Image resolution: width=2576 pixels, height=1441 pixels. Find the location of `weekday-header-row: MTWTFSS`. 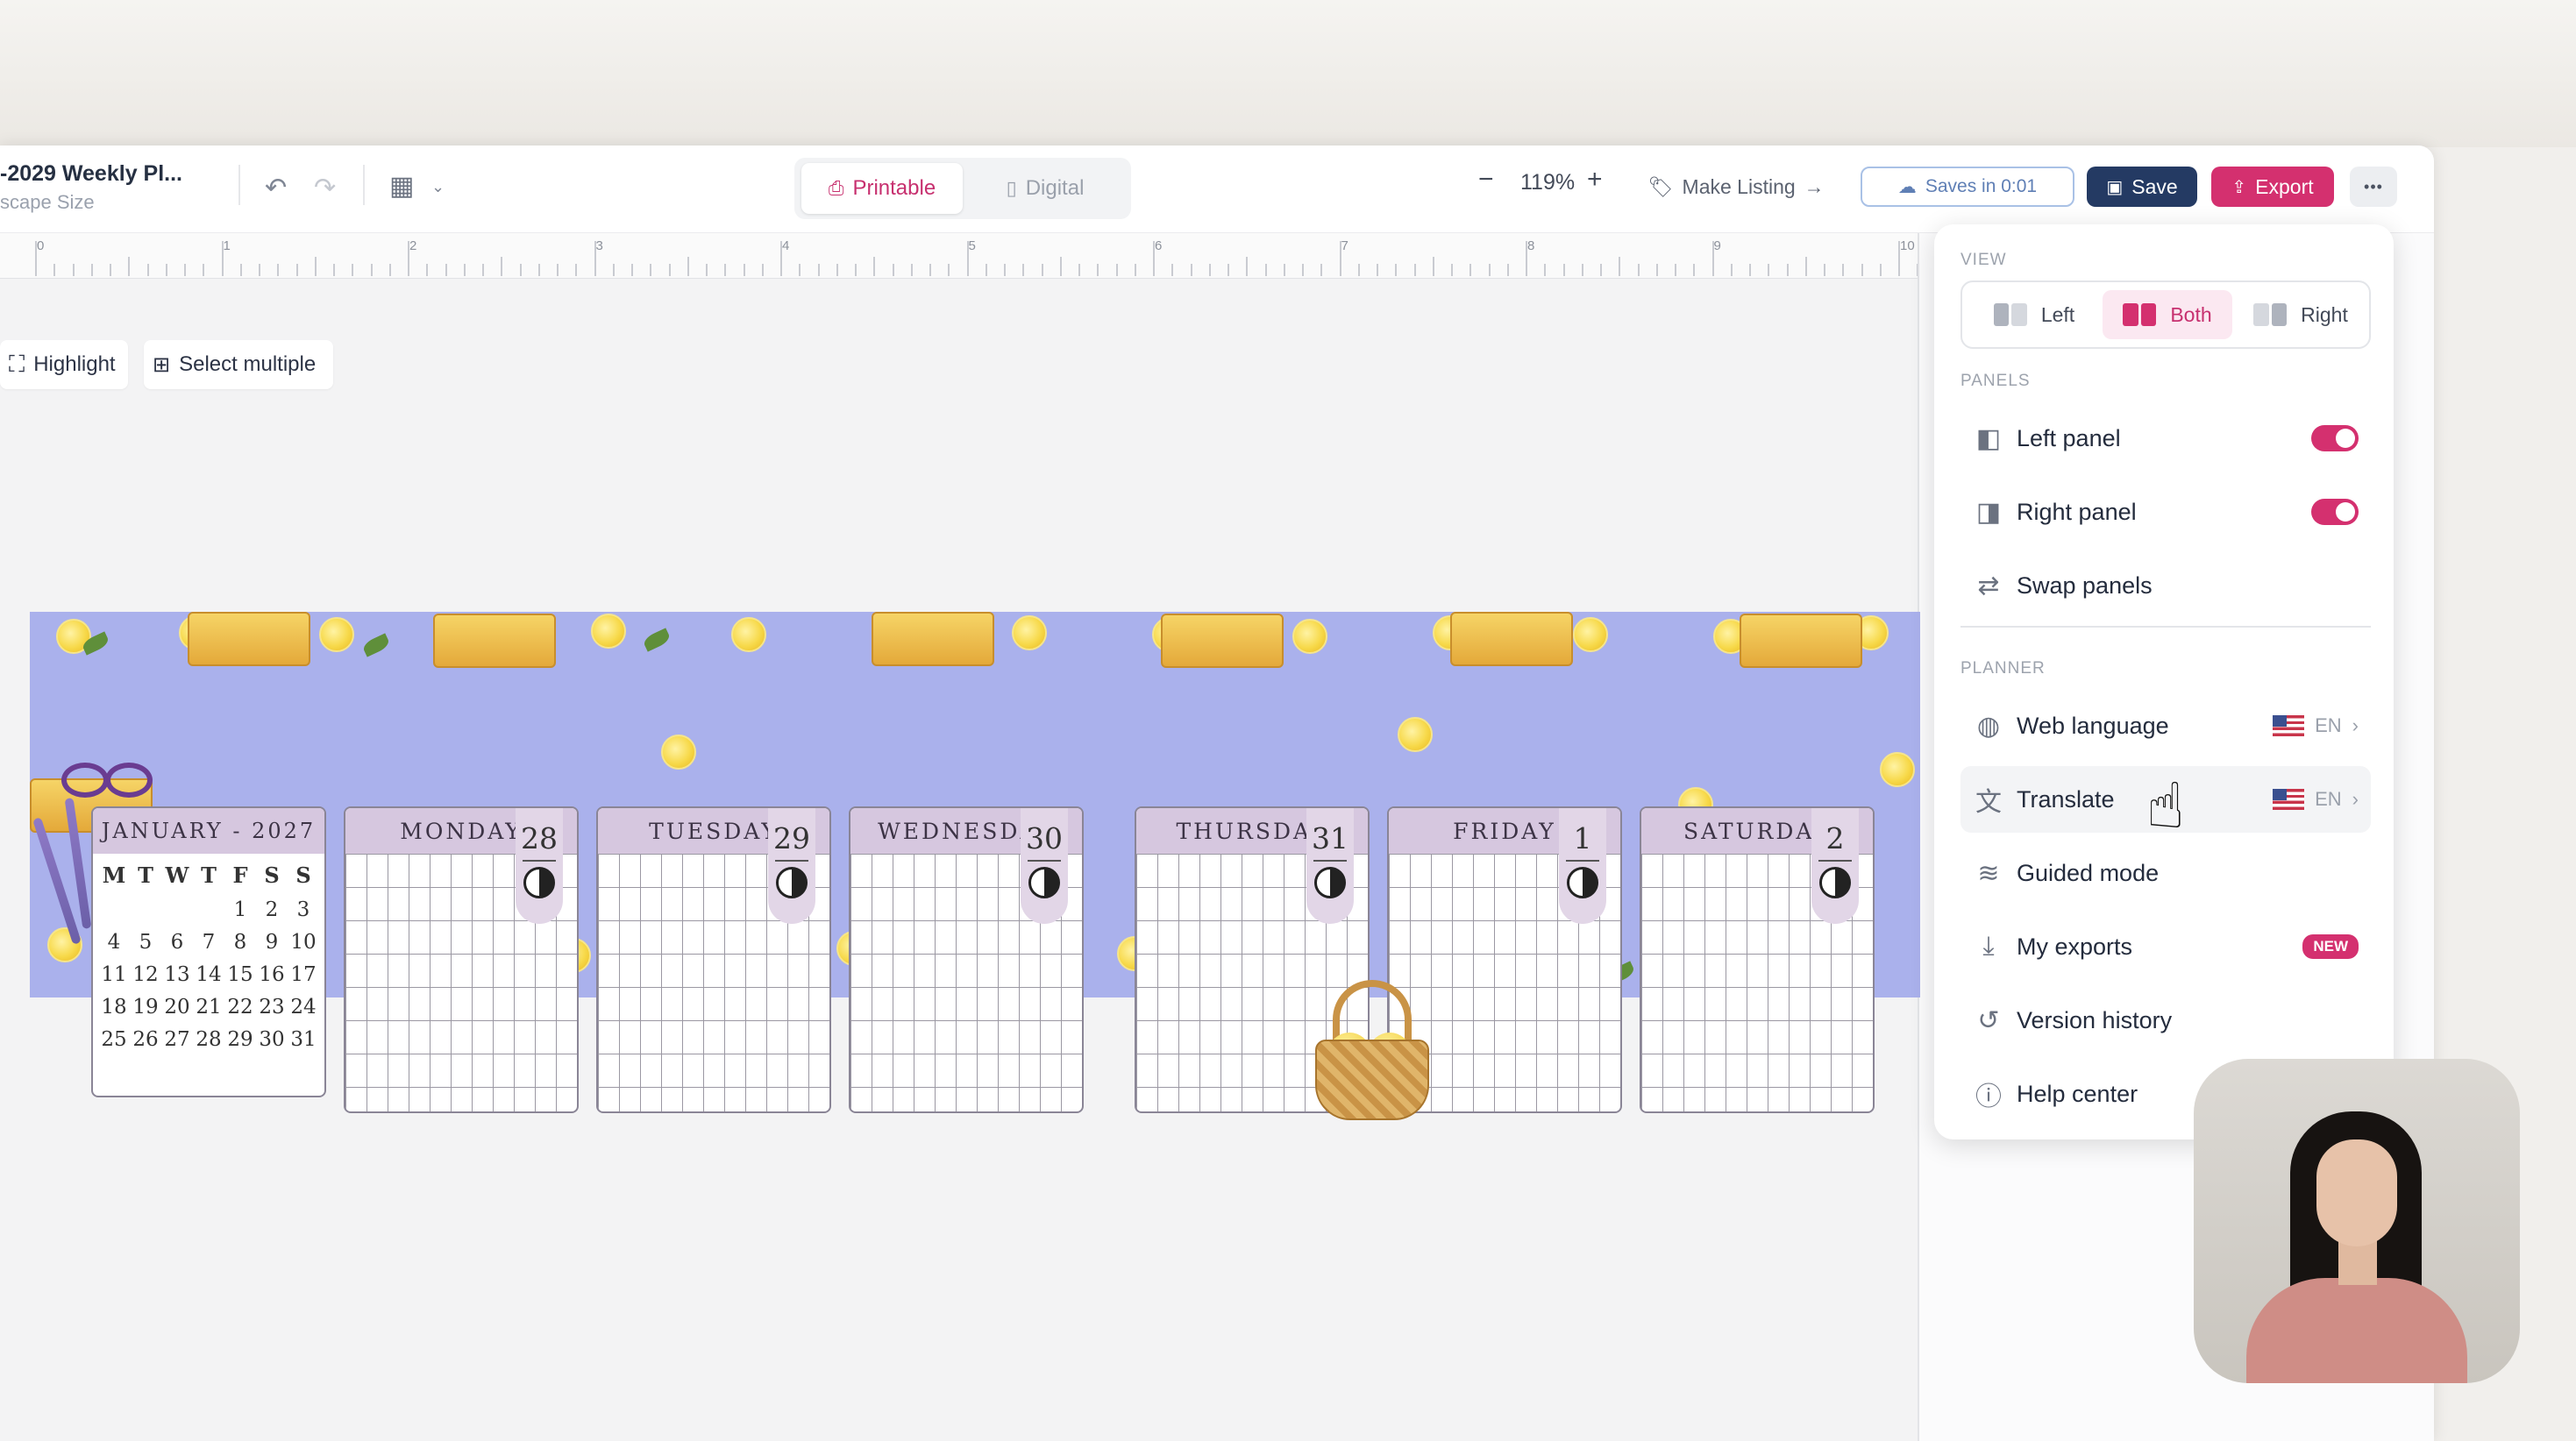

weekday-header-row: MTWTFSS is located at coordinates (208, 871).